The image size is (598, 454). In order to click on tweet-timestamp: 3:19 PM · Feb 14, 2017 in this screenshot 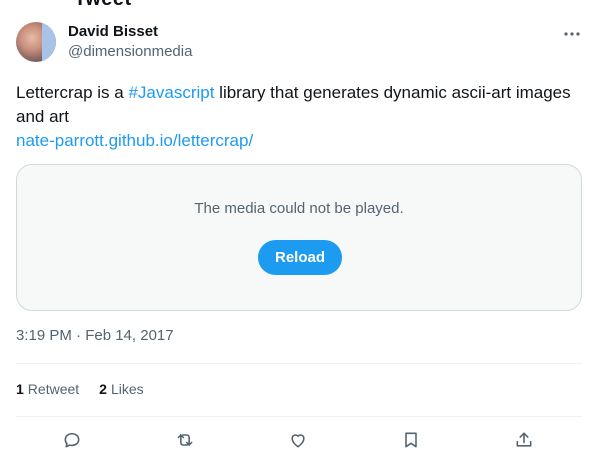, I will do `click(95, 335)`.